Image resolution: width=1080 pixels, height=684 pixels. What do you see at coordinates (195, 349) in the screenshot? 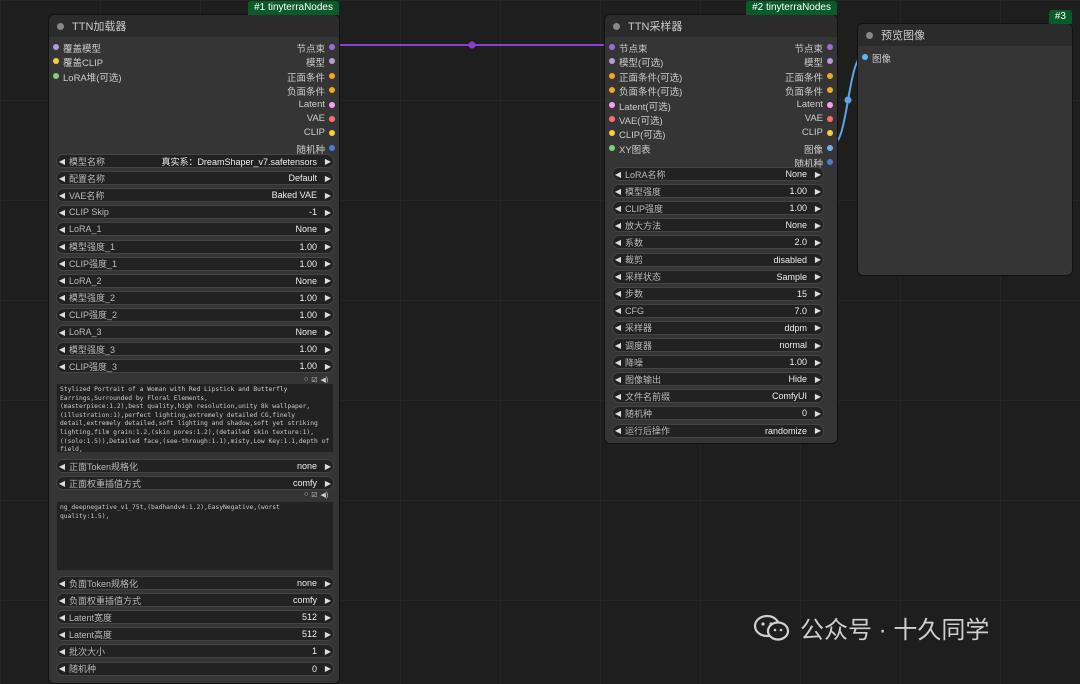
I see `widget-widgets_top-11: ◀ 模型强度_3 1.00 ▶` at bounding box center [195, 349].